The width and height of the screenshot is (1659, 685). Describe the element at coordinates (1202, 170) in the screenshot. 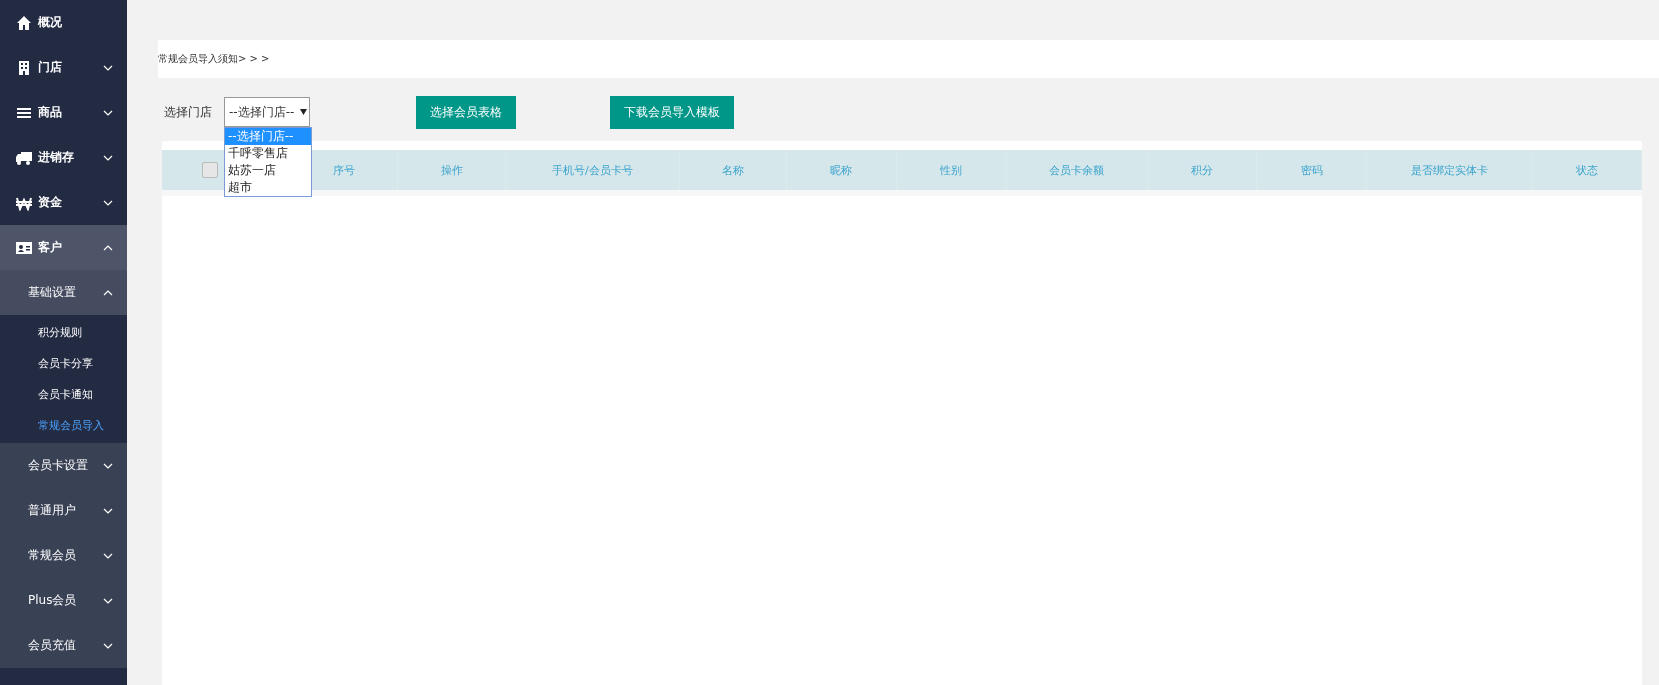

I see `column-header: 积分` at that location.